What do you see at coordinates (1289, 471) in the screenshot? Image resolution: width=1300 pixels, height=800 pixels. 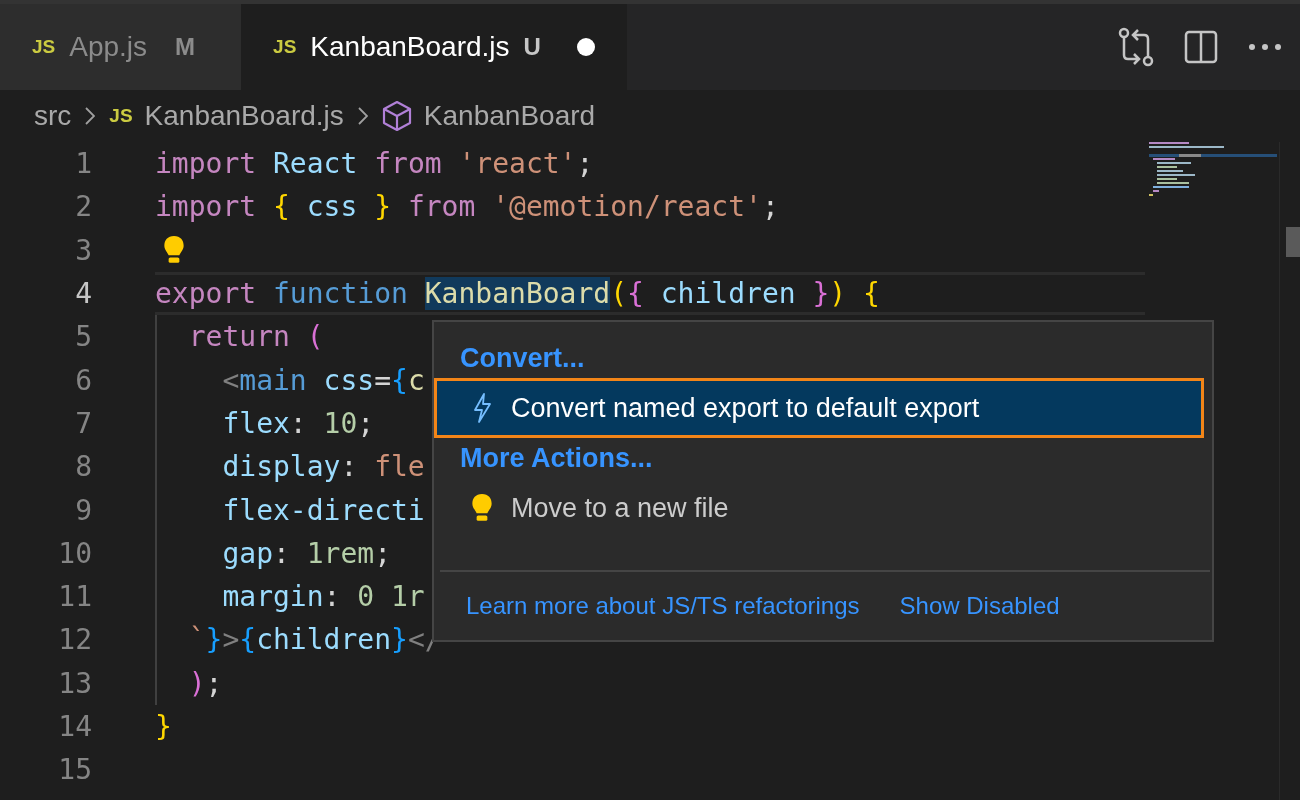 I see `scrollbar` at bounding box center [1289, 471].